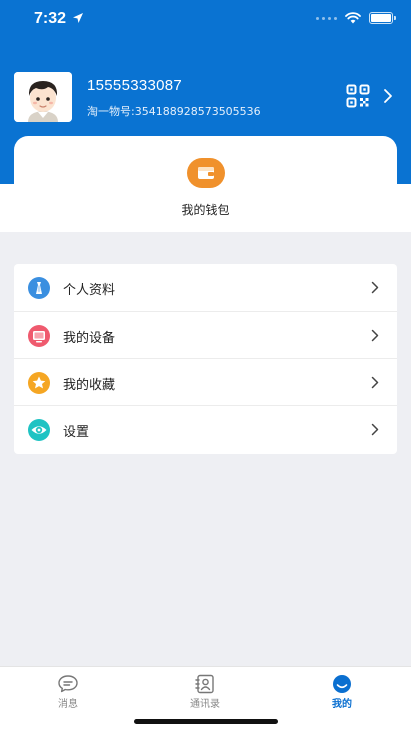  I want to click on contacts-book-icon, so click(204, 684).